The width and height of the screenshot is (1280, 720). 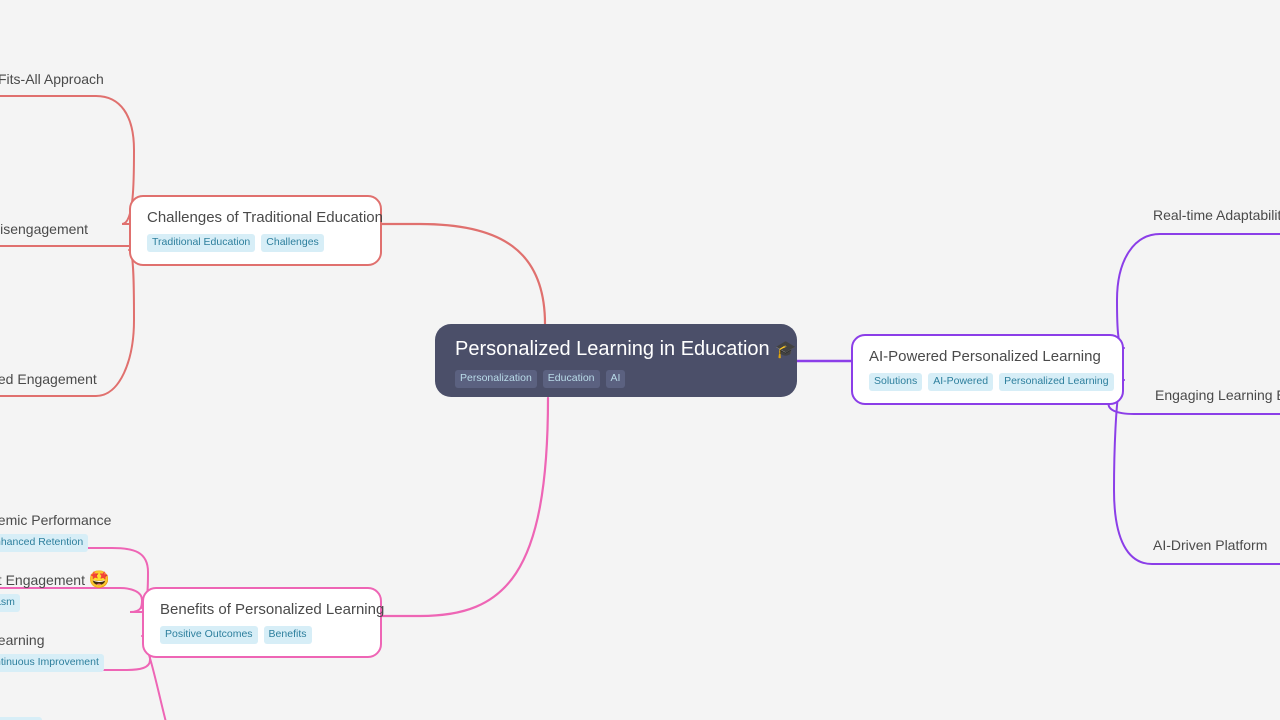 I want to click on central-node-tags: Personalization Education AI, so click(x=616, y=379).